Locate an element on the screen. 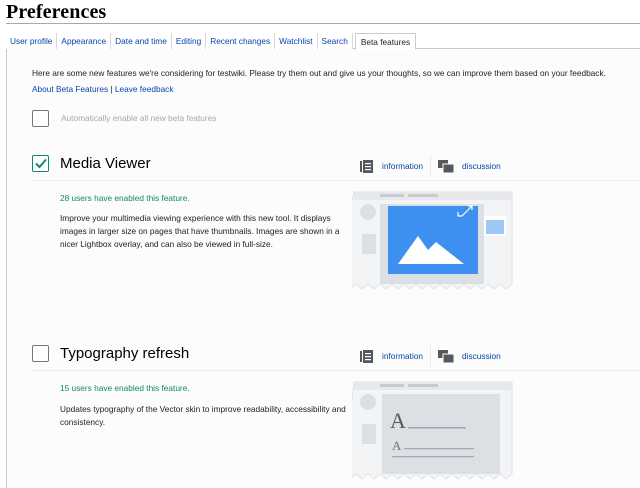 The width and height of the screenshot is (640, 488). media-viewer-discussion-link: discussion is located at coordinates (469, 166).